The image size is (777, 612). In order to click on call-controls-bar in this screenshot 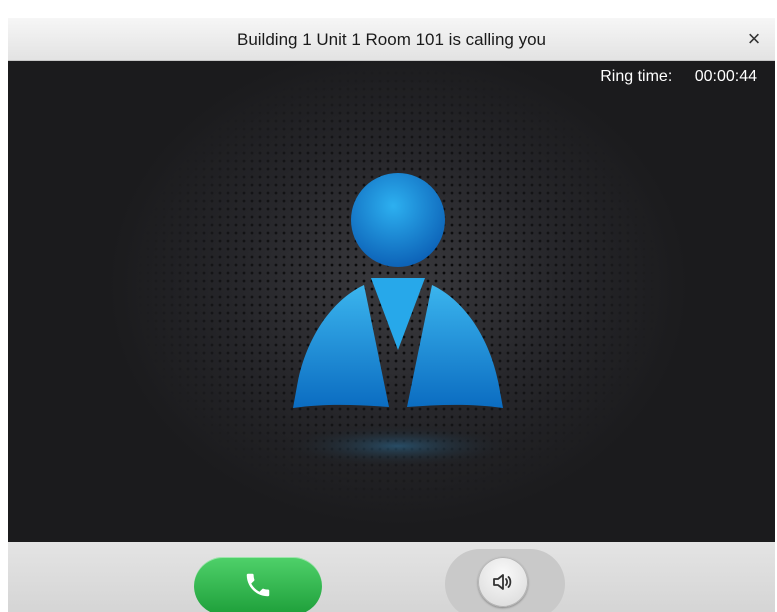, I will do `click(391, 577)`.